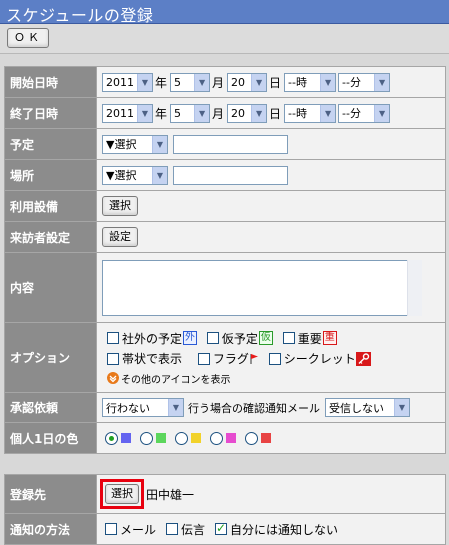  What do you see at coordinates (364, 113) in the screenshot?
I see `end-minute-select: --分 ▼` at bounding box center [364, 113].